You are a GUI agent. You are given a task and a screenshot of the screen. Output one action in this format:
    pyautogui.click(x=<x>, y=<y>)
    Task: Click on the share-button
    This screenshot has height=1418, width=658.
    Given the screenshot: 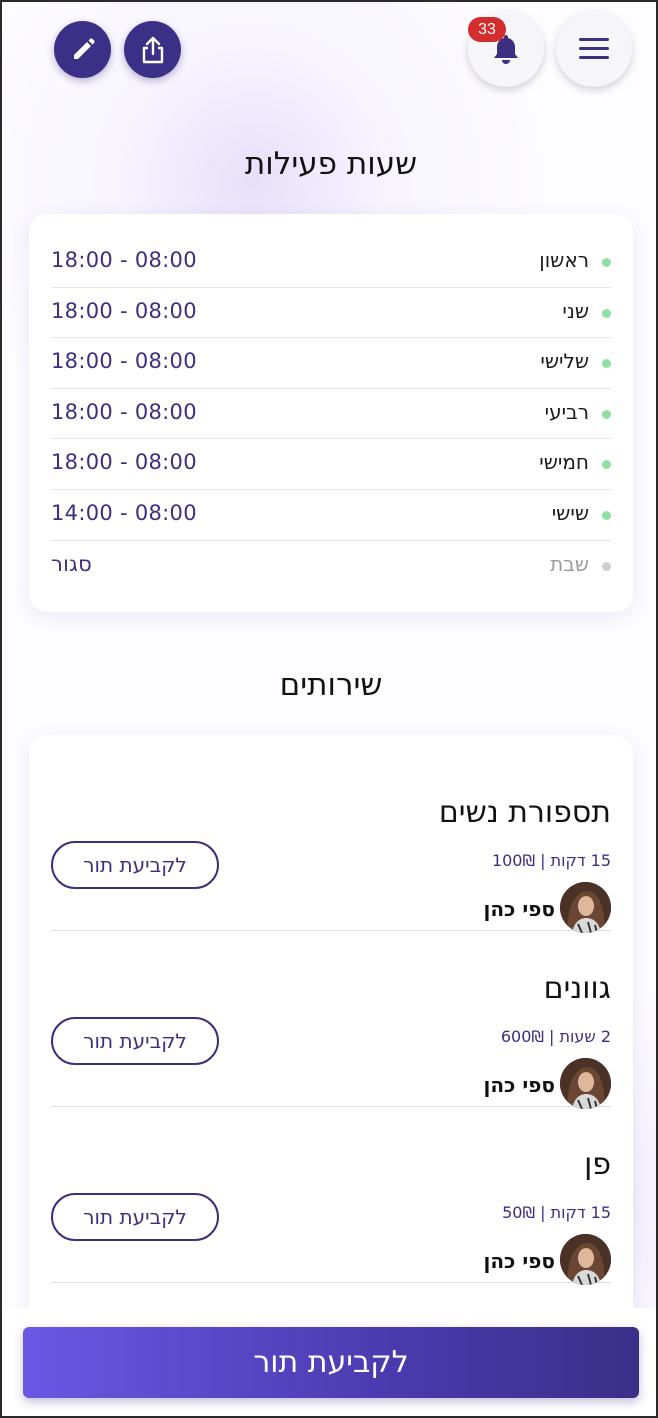 What is the action you would take?
    pyautogui.click(x=152, y=49)
    